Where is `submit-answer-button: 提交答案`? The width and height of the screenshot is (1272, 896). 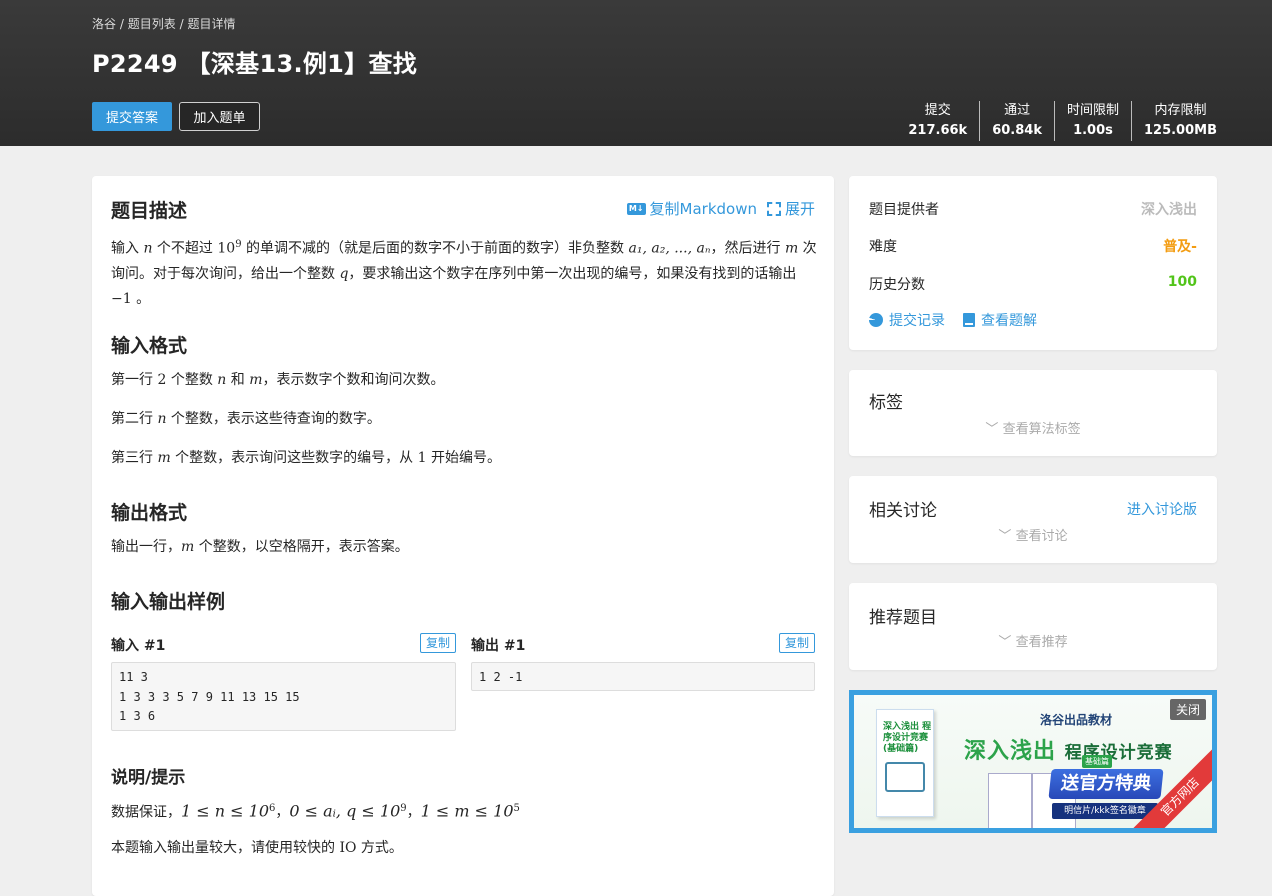
submit-answer-button: 提交答案 is located at coordinates (132, 116).